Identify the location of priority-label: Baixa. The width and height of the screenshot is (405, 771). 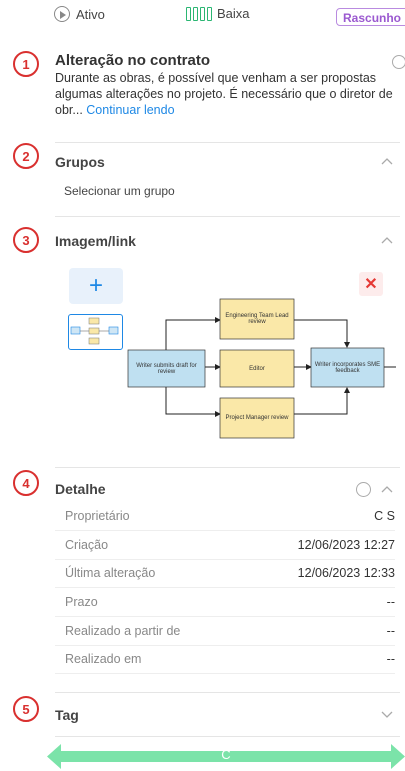
(233, 13).